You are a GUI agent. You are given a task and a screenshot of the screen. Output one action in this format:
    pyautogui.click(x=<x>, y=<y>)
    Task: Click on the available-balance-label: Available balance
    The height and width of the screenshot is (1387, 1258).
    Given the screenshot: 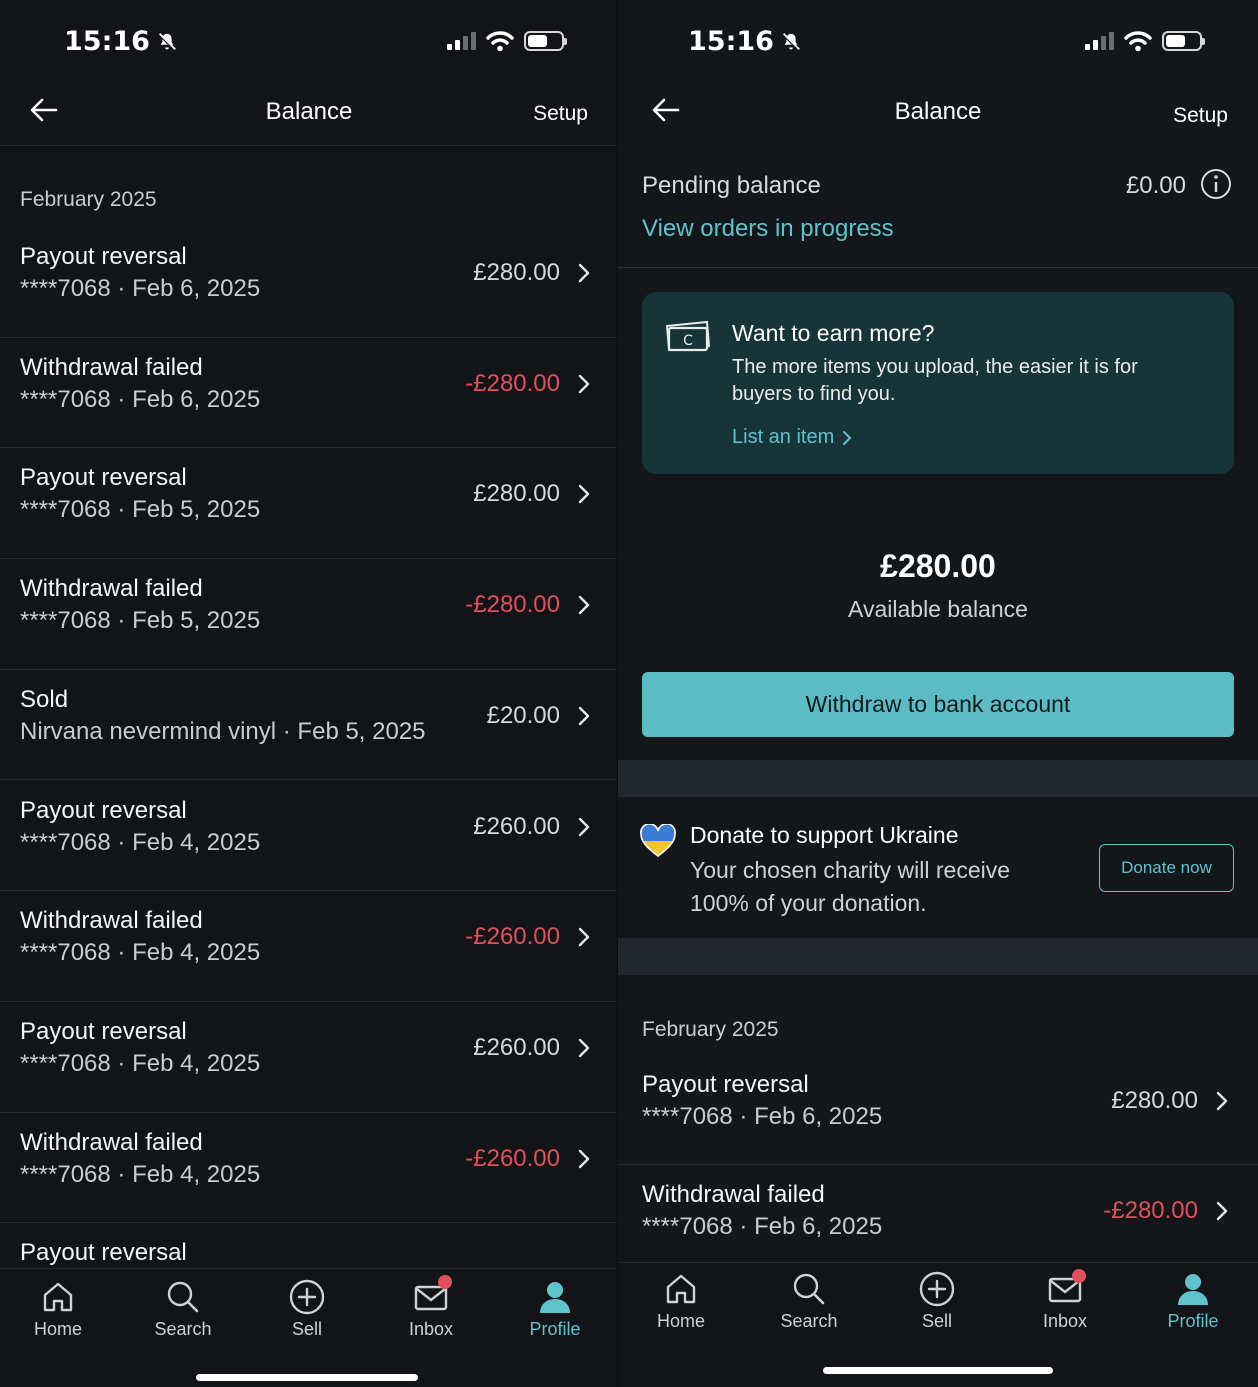 What is the action you would take?
    pyautogui.click(x=938, y=609)
    